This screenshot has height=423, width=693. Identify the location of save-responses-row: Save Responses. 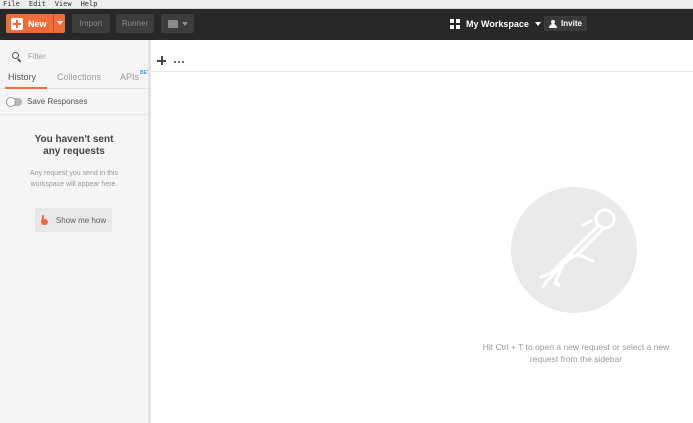
(47, 101).